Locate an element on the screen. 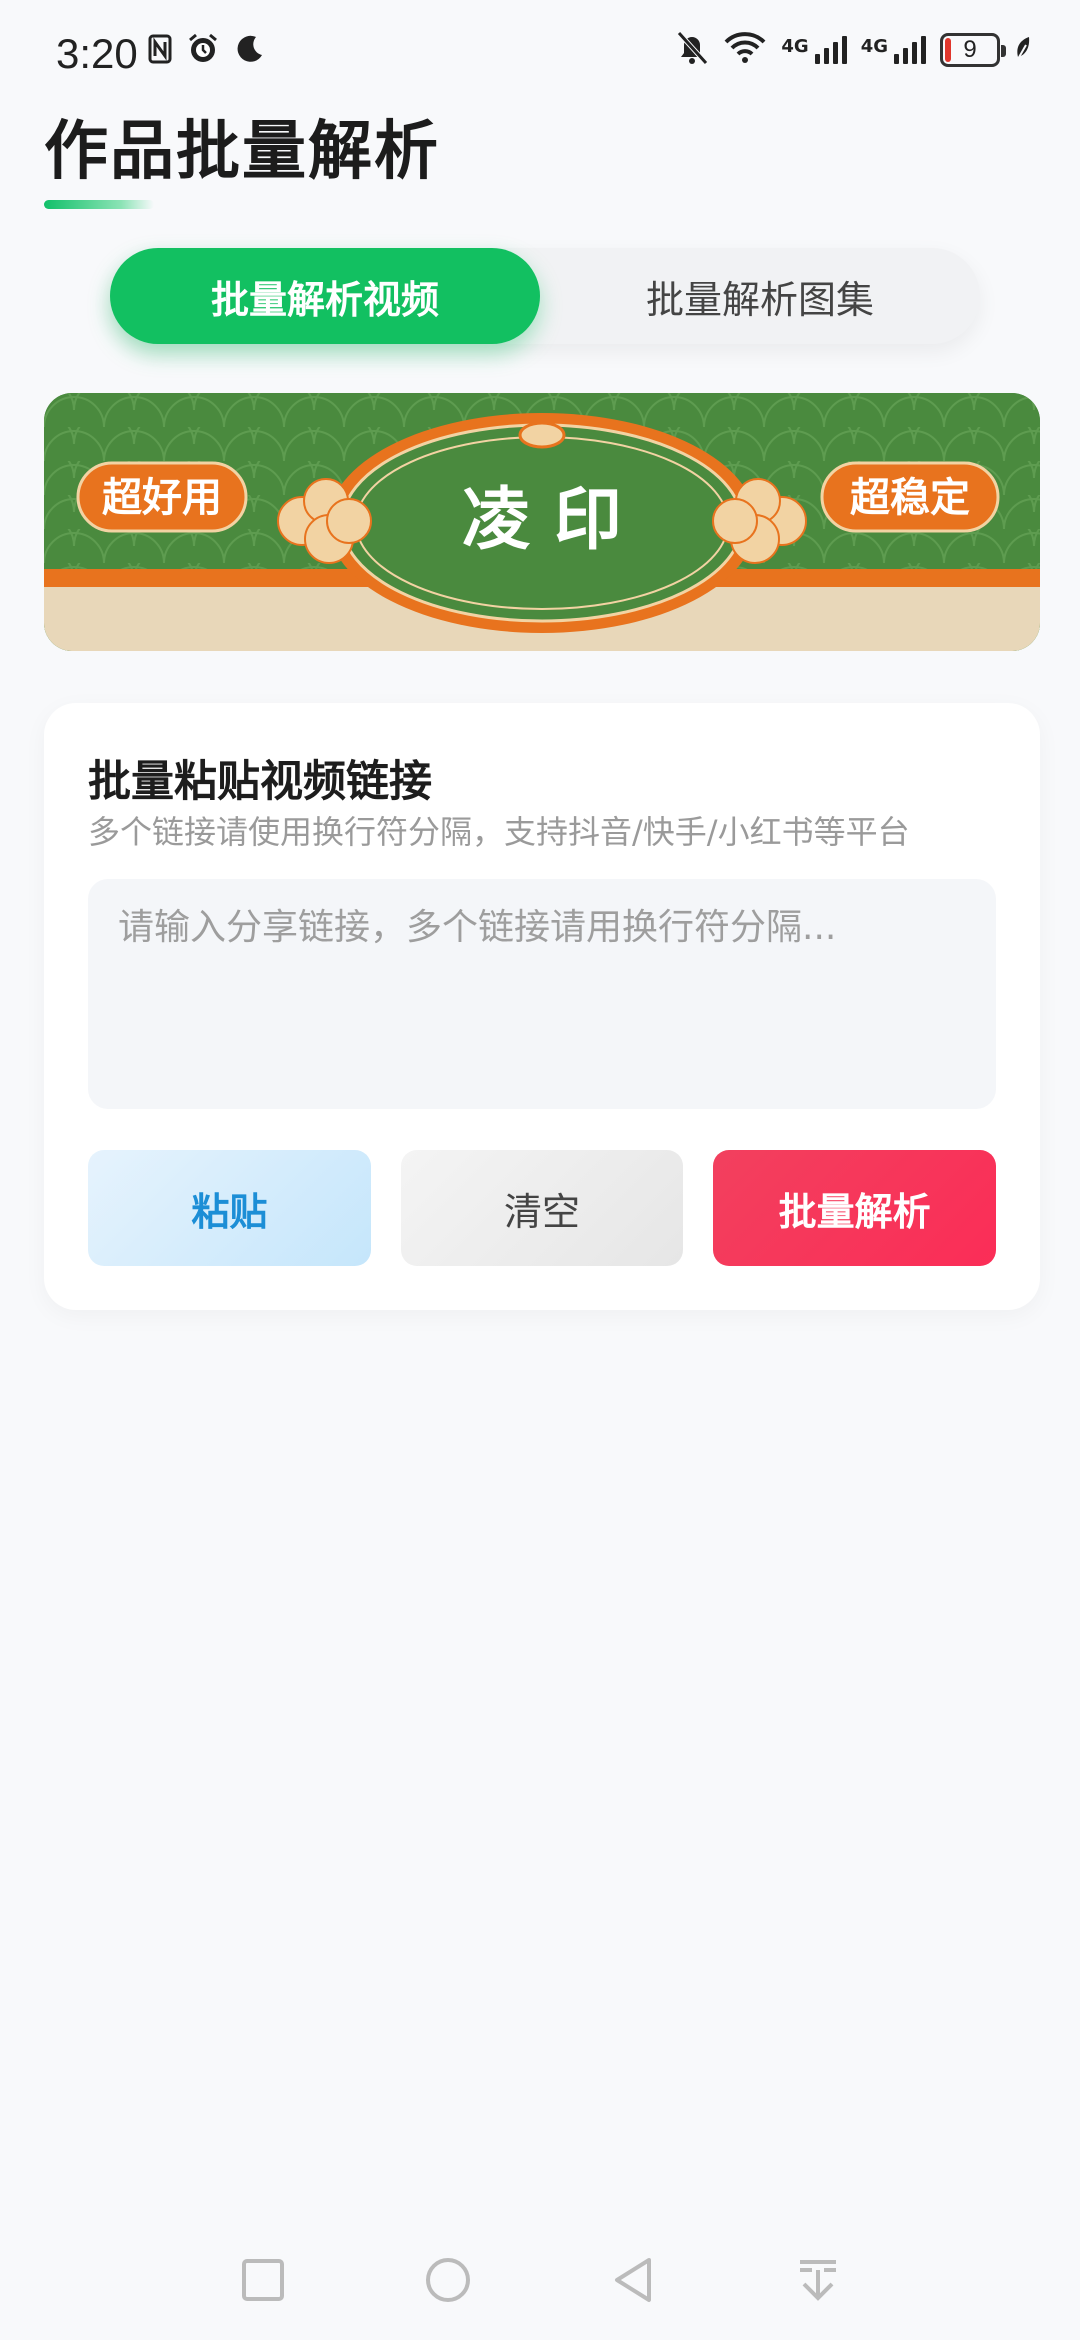 This screenshot has height=2340, width=1080. battery-icon: 9 is located at coordinates (973, 50).